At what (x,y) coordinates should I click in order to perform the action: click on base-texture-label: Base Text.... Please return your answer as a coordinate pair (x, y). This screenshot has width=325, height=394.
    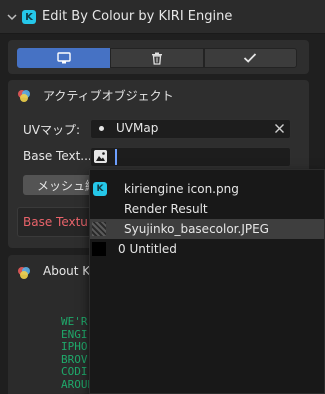
    Looking at the image, I should click on (57, 156).